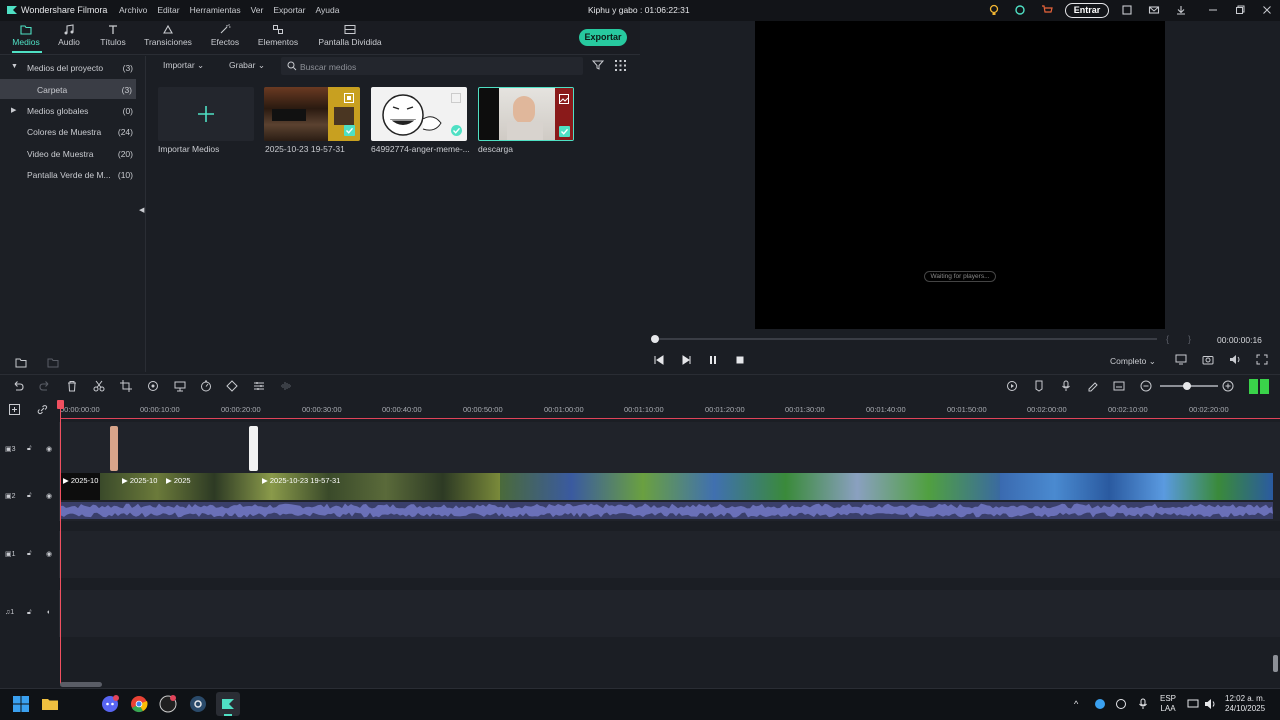 The height and width of the screenshot is (720, 1280). Describe the element at coordinates (180, 386) in the screenshot. I see `green-screen-icon` at that location.